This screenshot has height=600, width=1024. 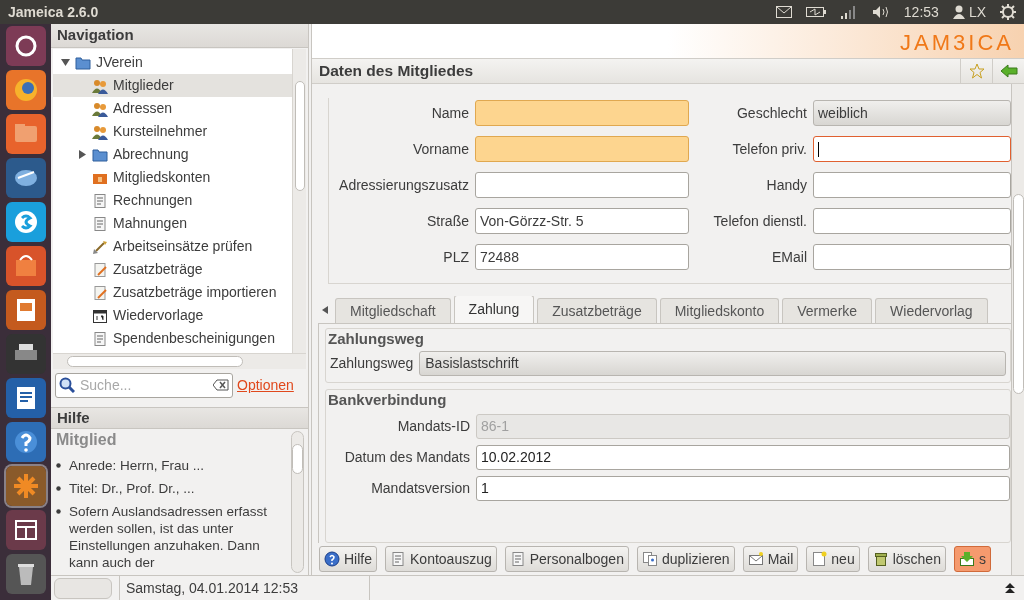 What do you see at coordinates (433, 426) in the screenshot?
I see `field-label: Mandats-ID` at bounding box center [433, 426].